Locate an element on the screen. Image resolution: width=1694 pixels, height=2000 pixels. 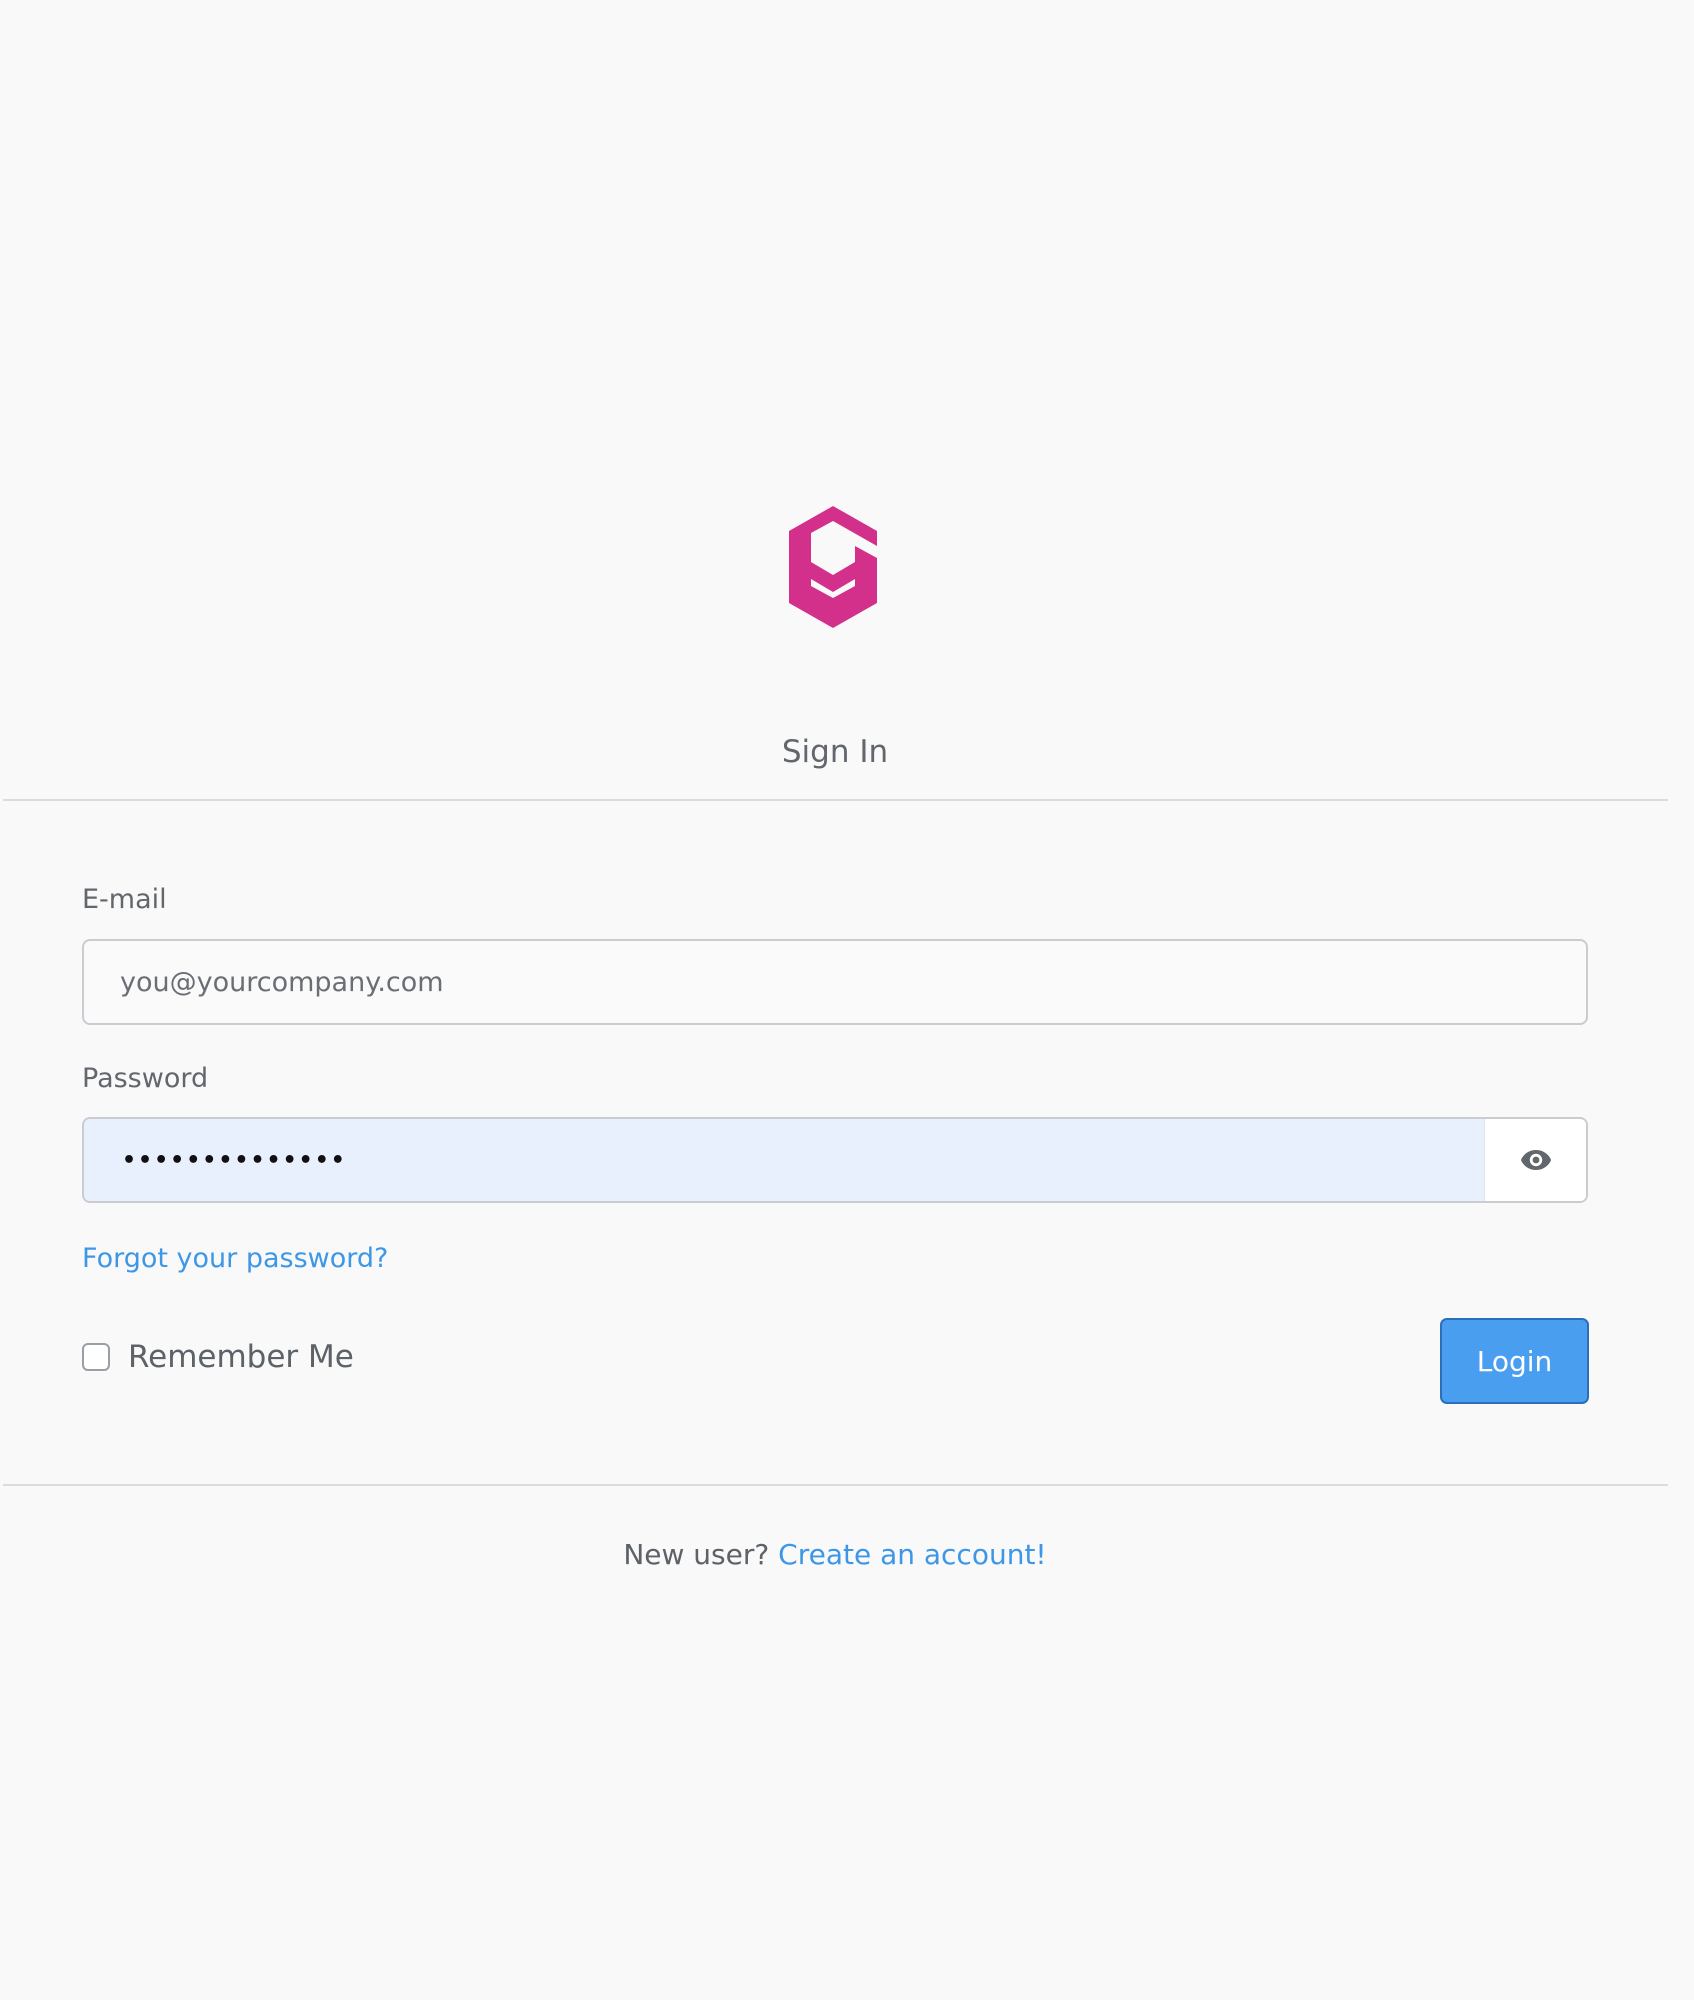
remember-me-label: Remember Me is located at coordinates (241, 1357).